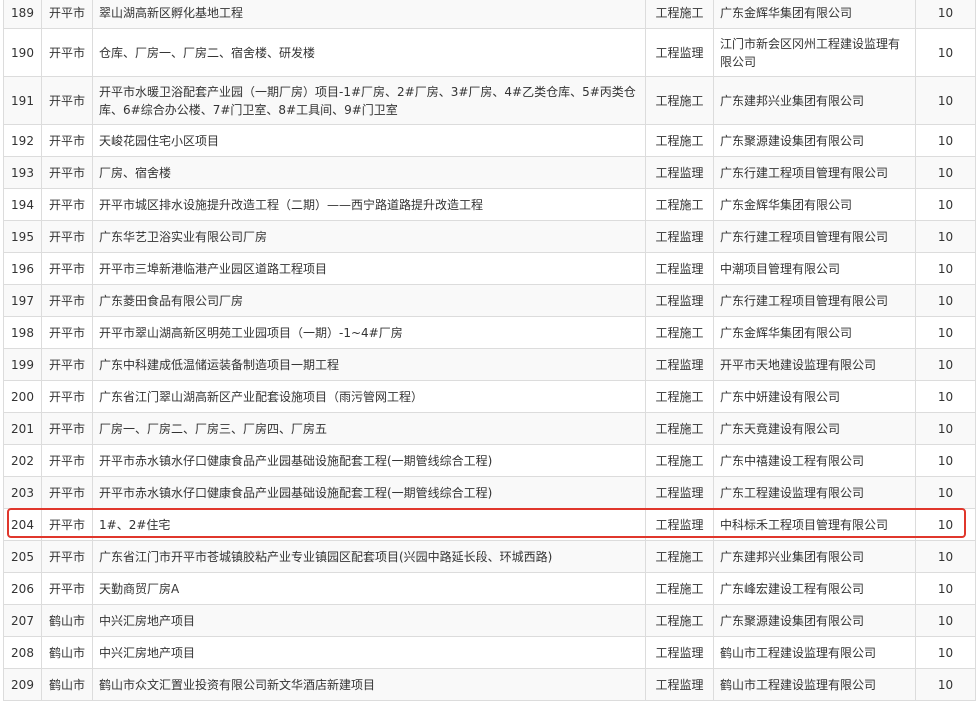 The image size is (978, 701). I want to click on project-name-cell: 厂房、宿舍楼, so click(369, 172).